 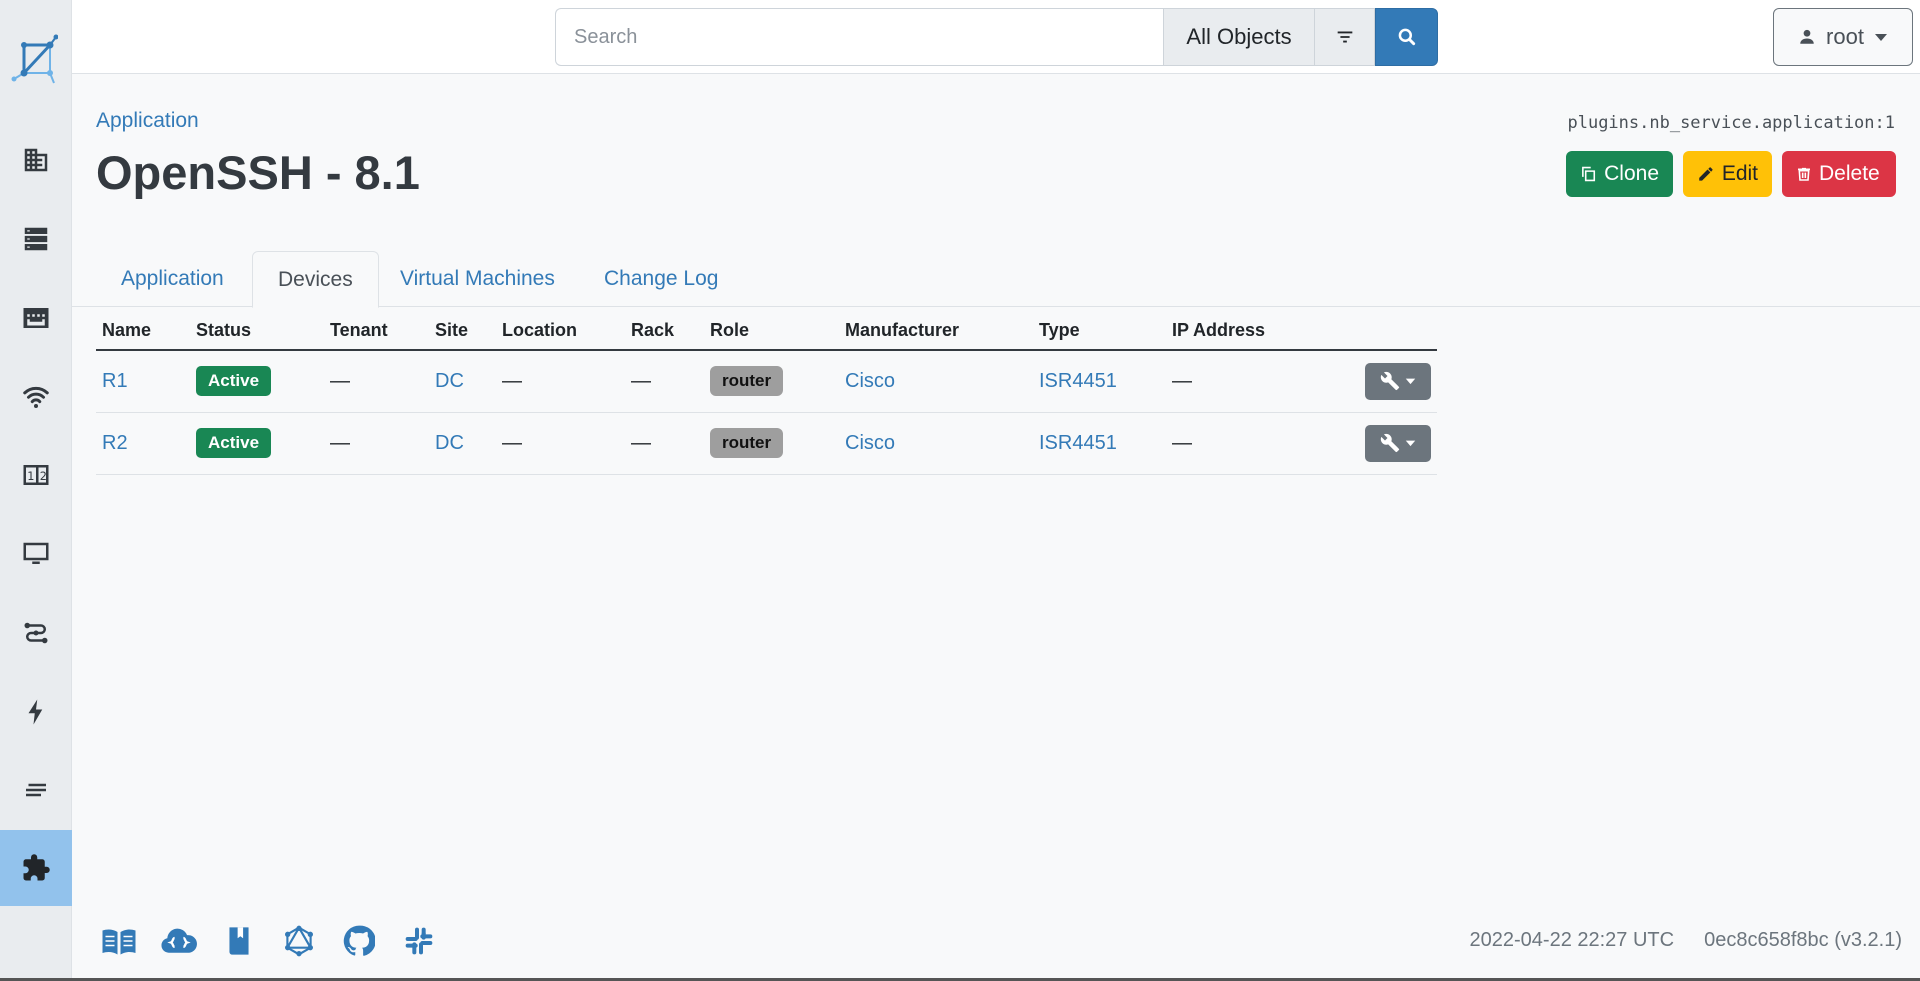 I want to click on column-header-type: Type, so click(x=1099, y=331).